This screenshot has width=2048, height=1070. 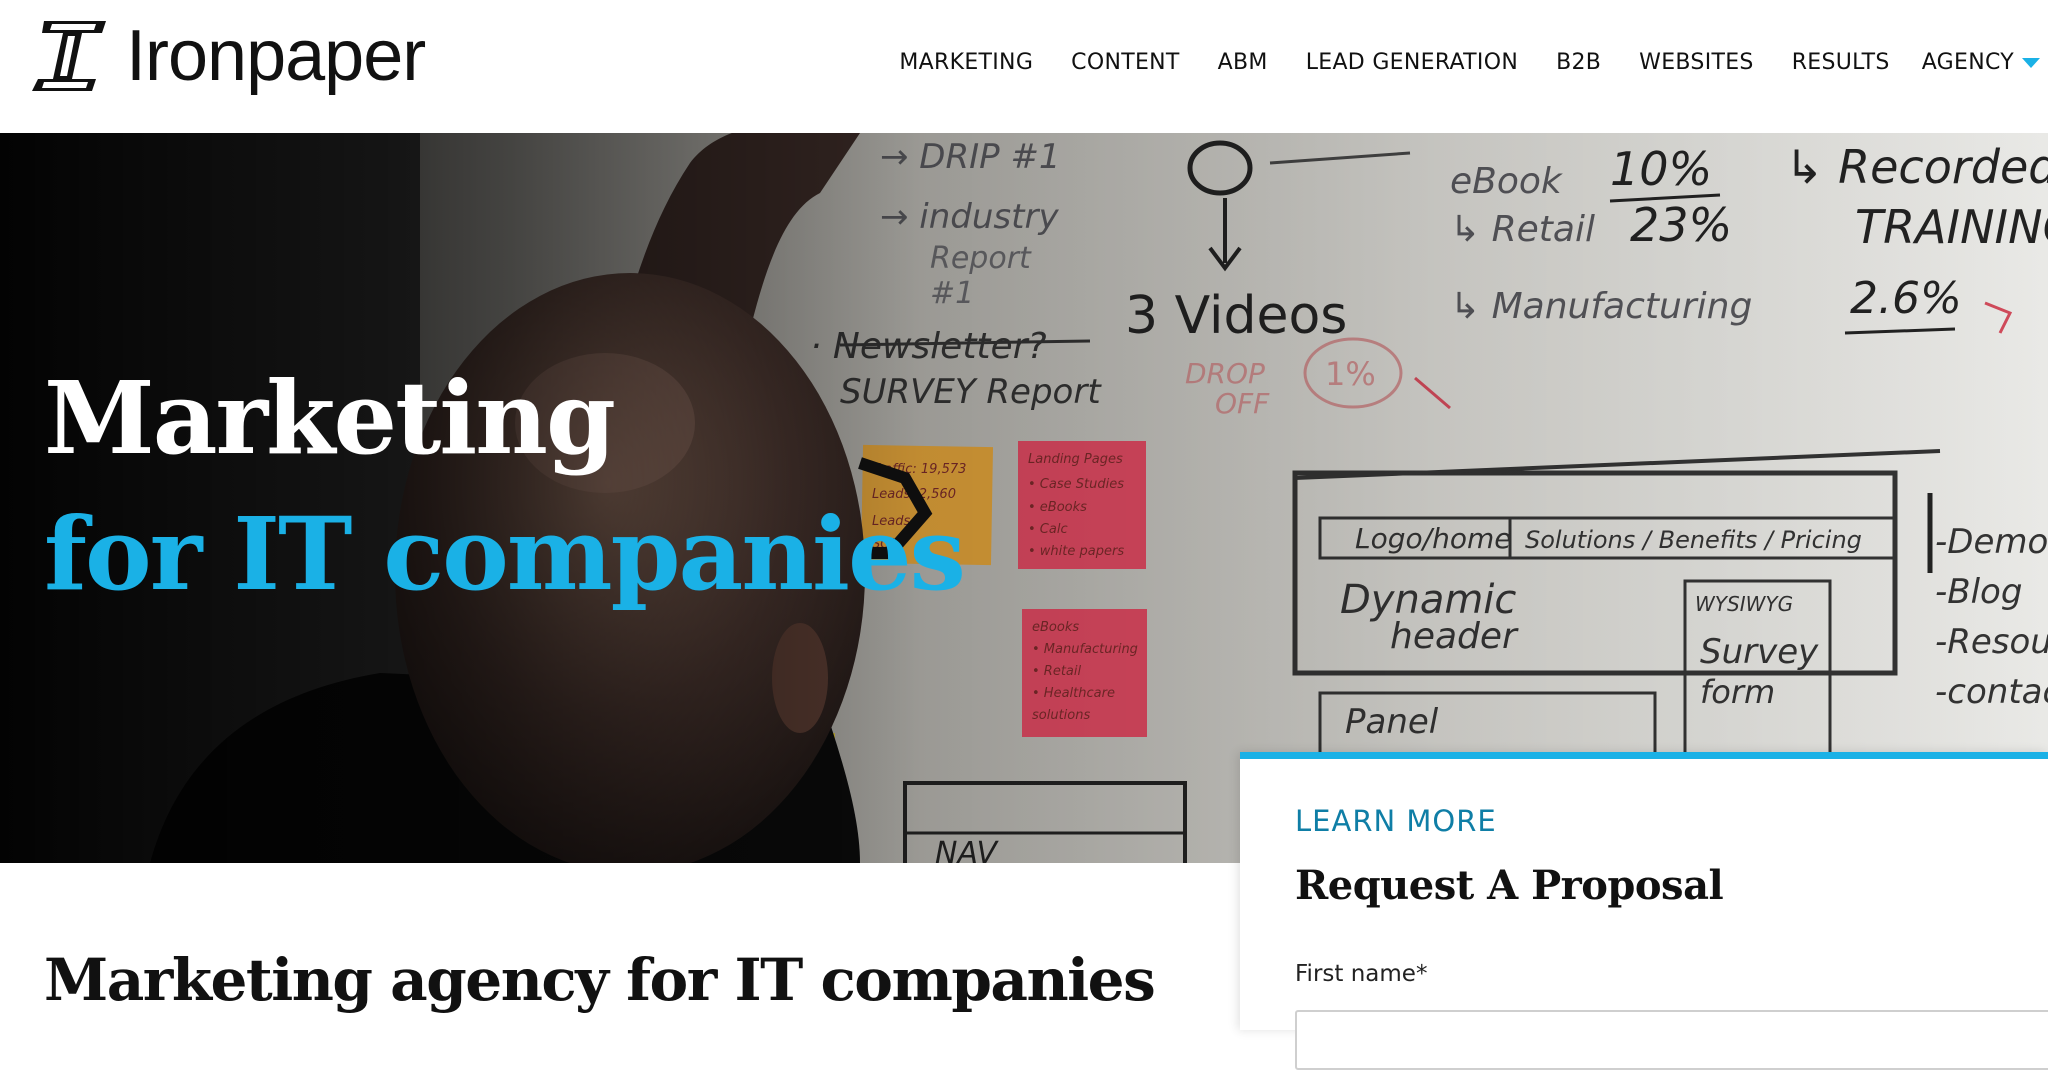 I want to click on nav-item-lead-generation: LEAD GENERATION, so click(x=1412, y=62).